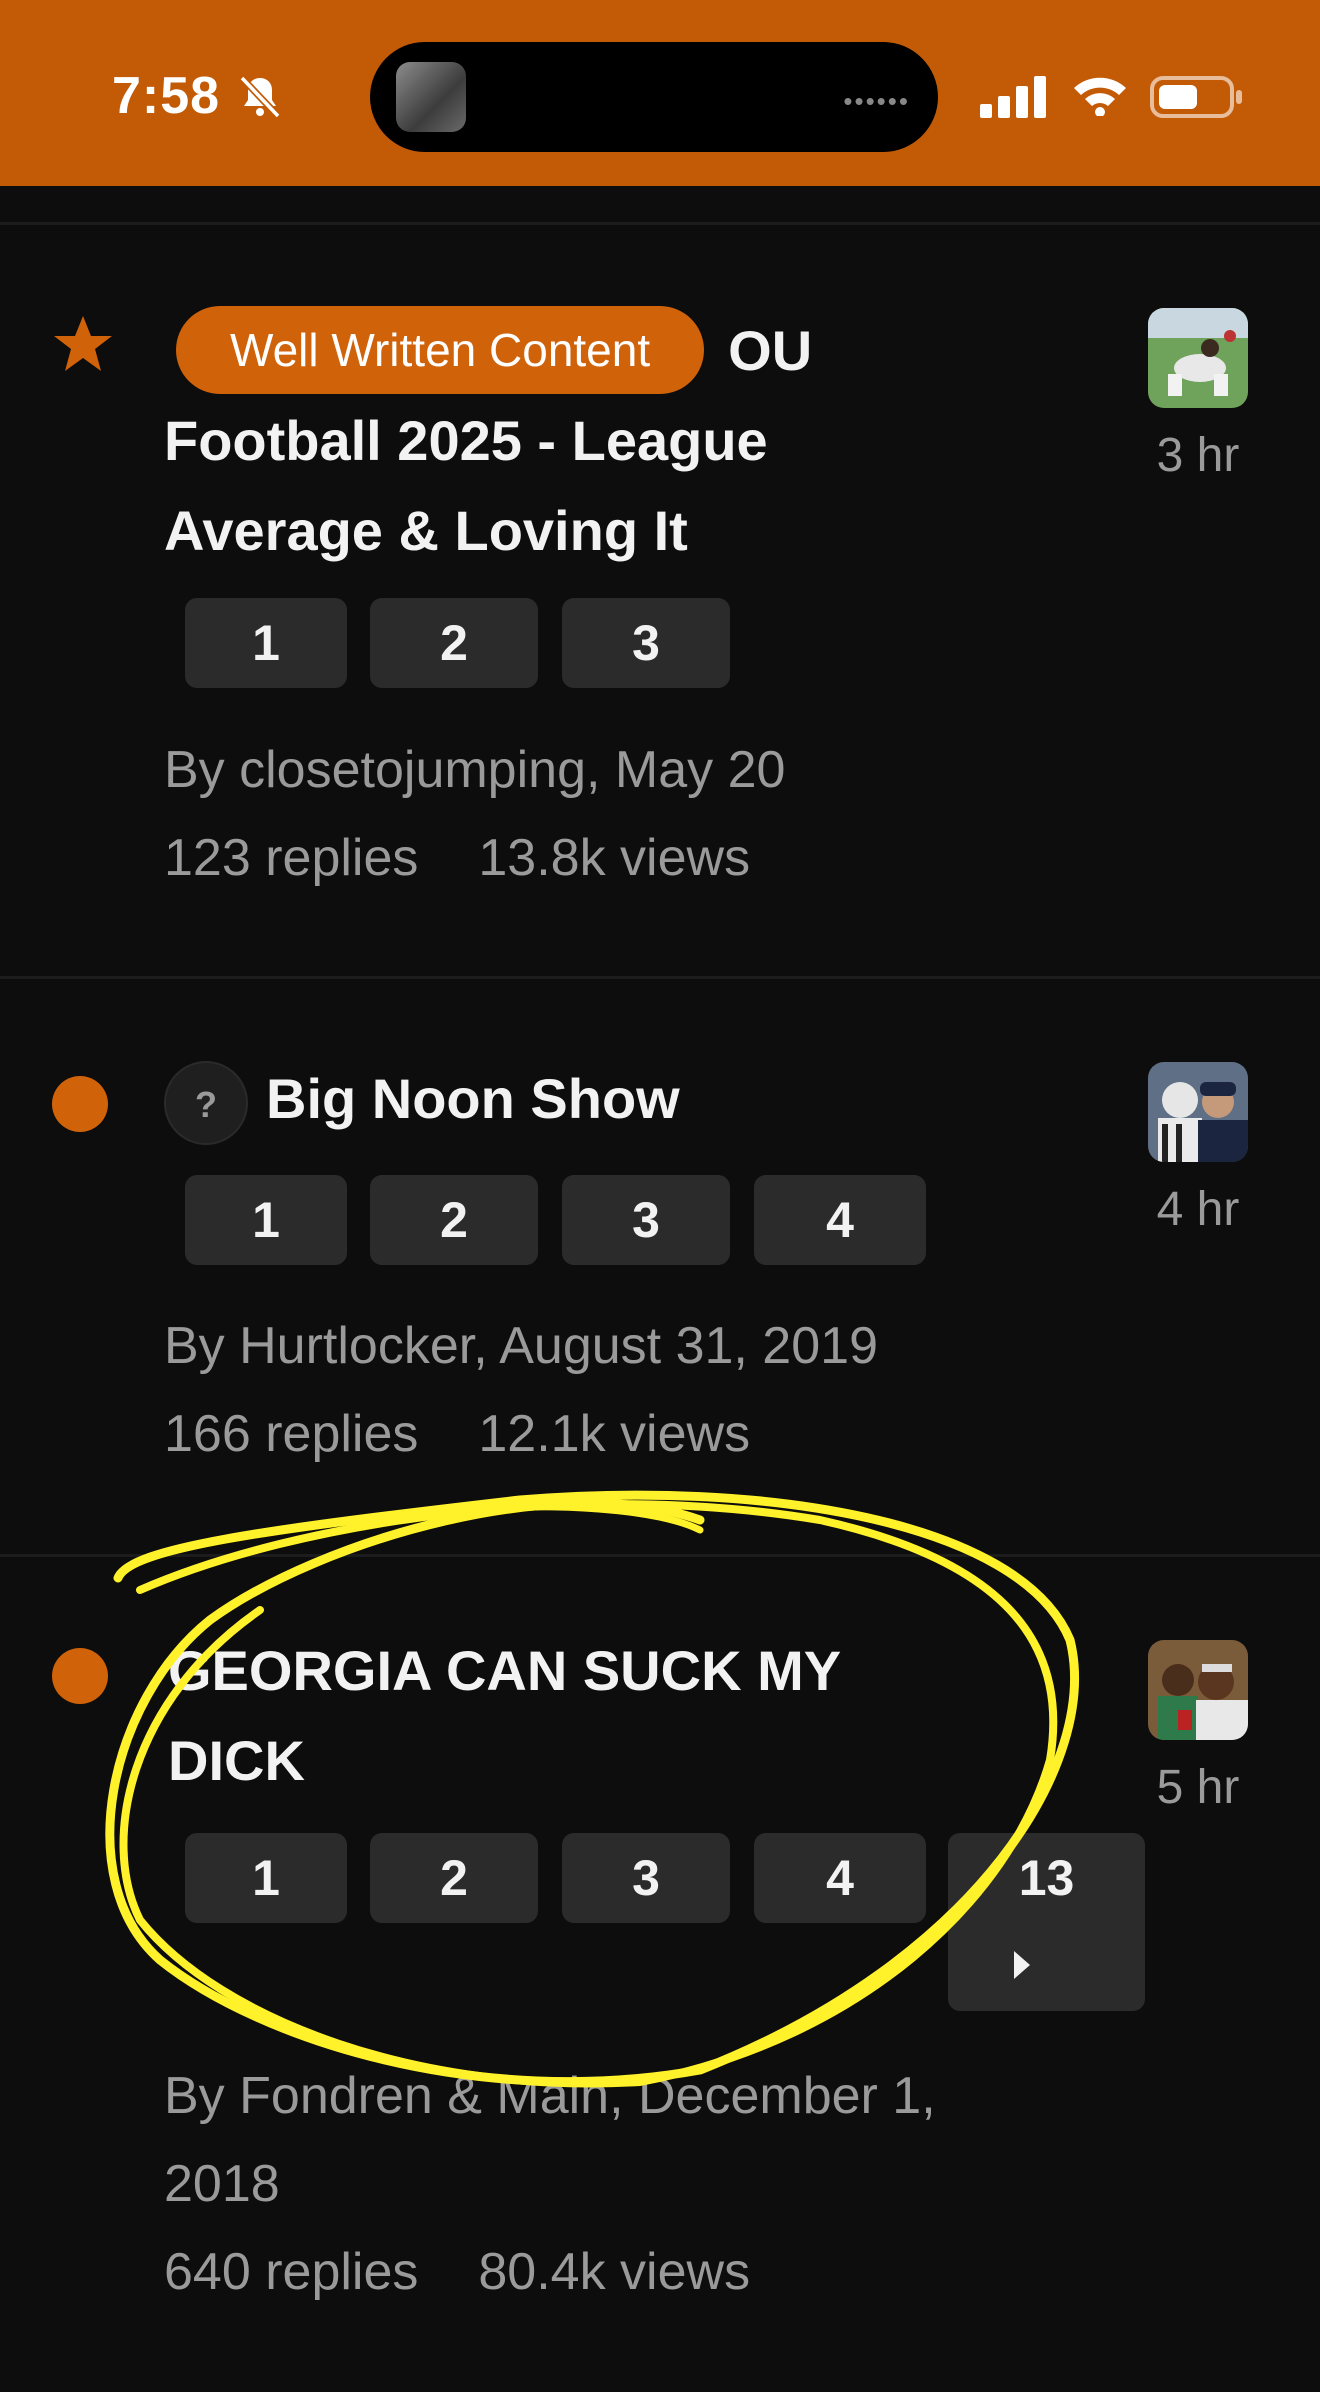  Describe the element at coordinates (291, 858) in the screenshot. I see `reply-count: 123 replies` at that location.